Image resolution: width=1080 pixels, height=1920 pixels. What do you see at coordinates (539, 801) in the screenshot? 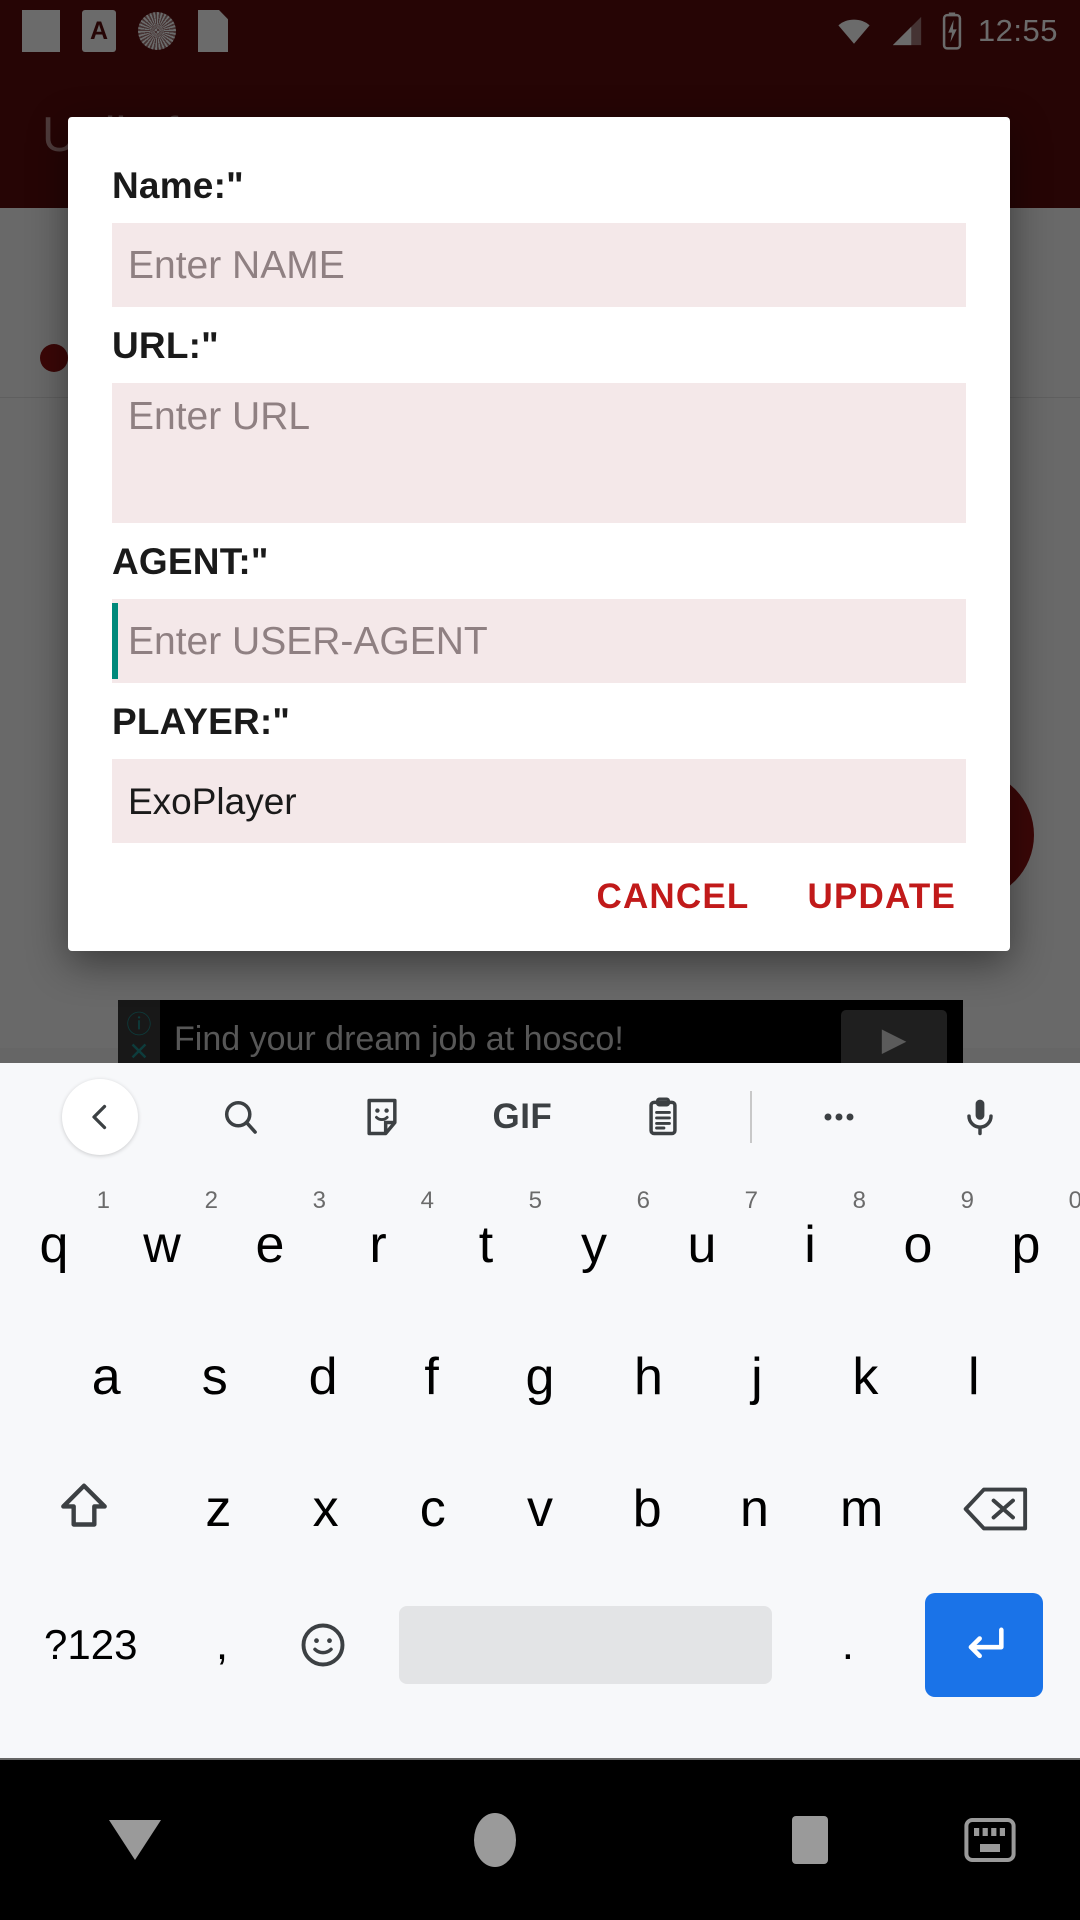
I see `player-input: ExoPlayer` at bounding box center [539, 801].